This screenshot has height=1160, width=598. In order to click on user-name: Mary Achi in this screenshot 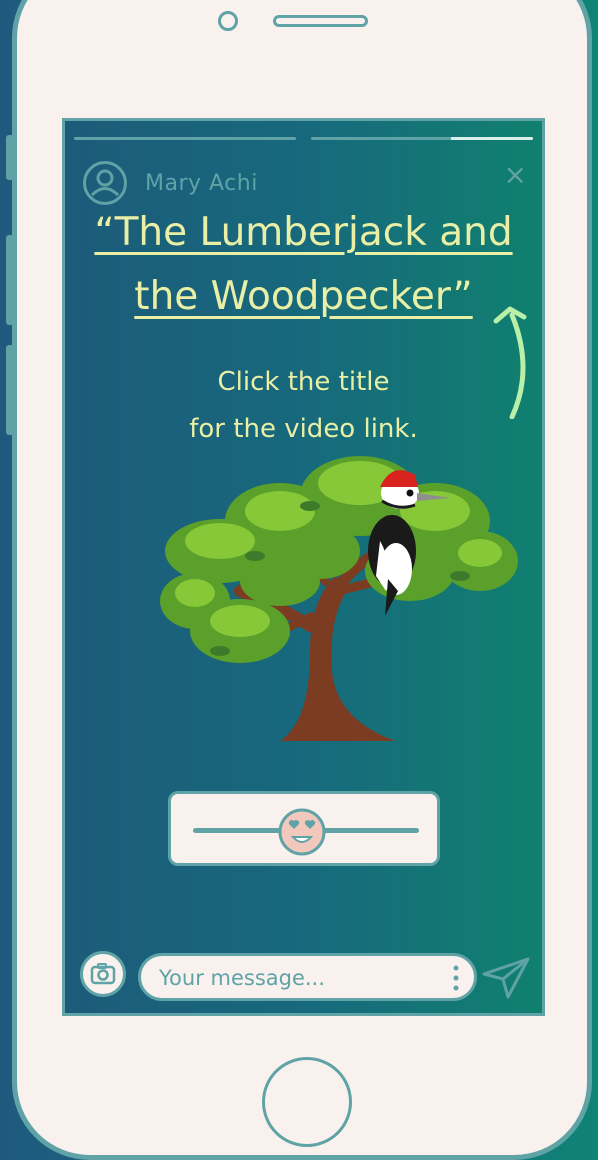, I will do `click(201, 183)`.